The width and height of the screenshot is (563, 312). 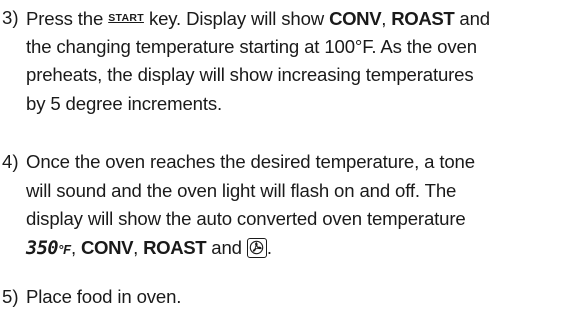 I want to click on step-text: ., so click(x=269, y=247).